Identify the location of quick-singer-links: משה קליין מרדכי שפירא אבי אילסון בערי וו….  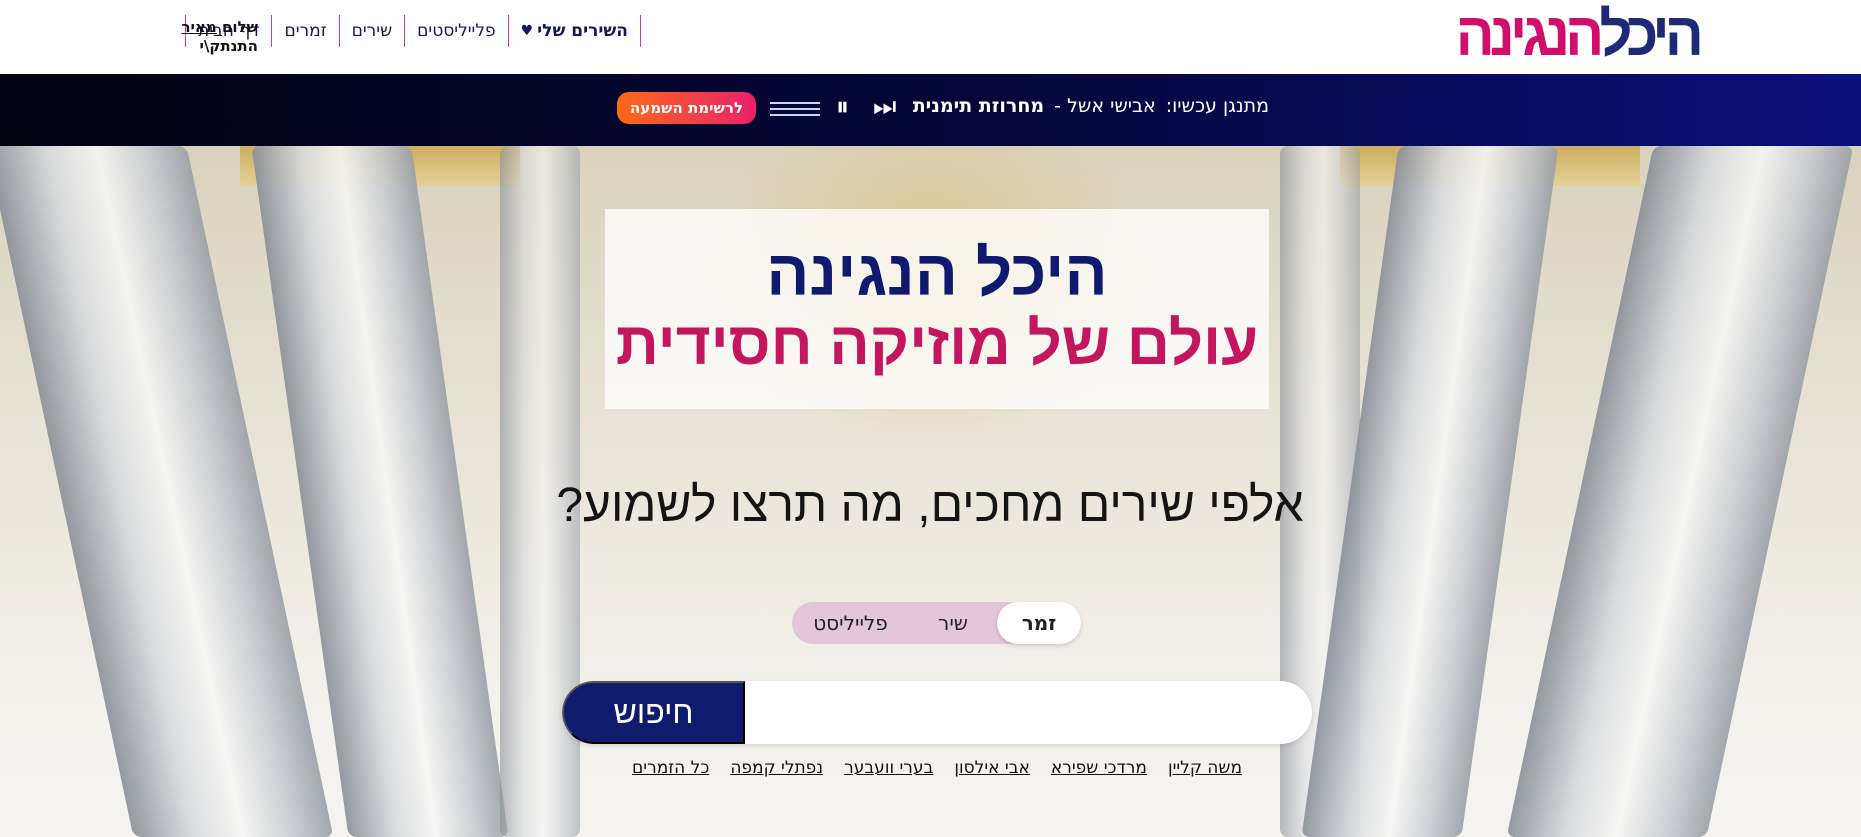
(937, 768).